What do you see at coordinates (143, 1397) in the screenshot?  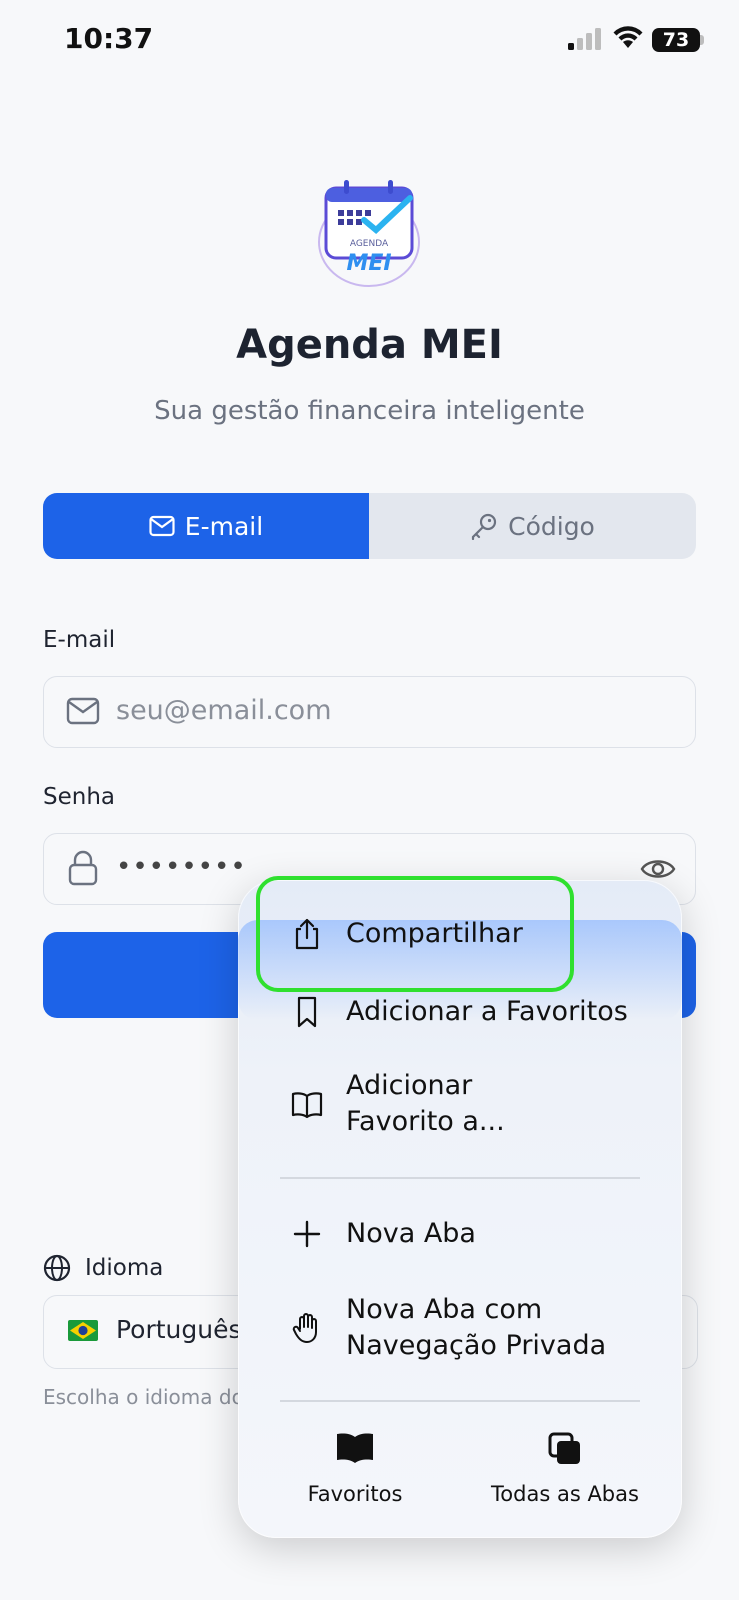 I see `language-hint: Escolha o idioma do` at bounding box center [143, 1397].